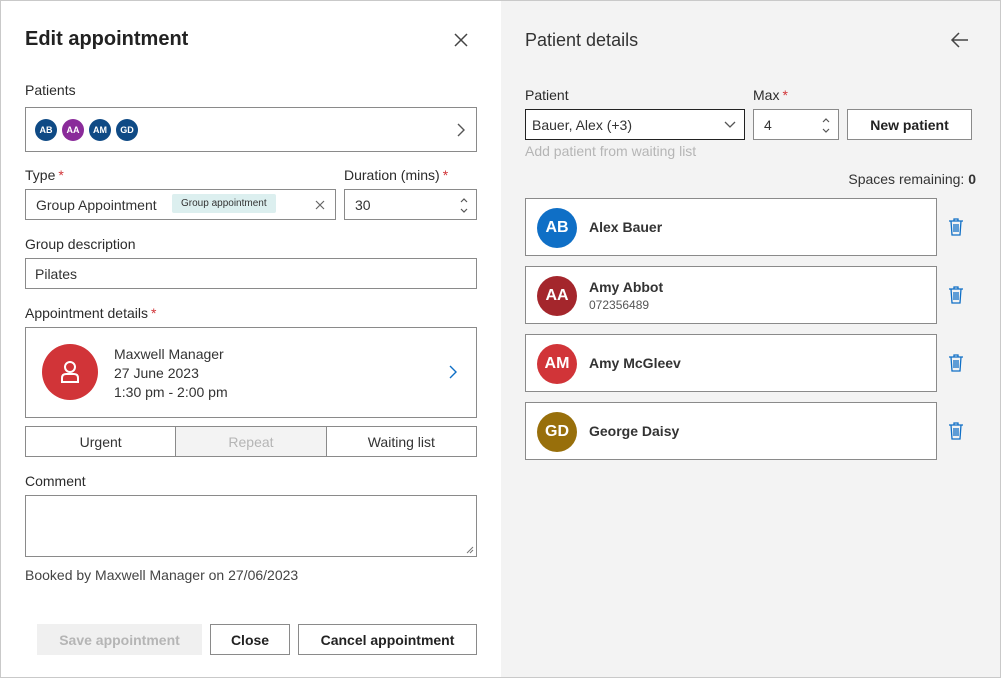 This screenshot has width=1001, height=678. What do you see at coordinates (86, 313) in the screenshot?
I see `appointment-details-label-text: Appointment details` at bounding box center [86, 313].